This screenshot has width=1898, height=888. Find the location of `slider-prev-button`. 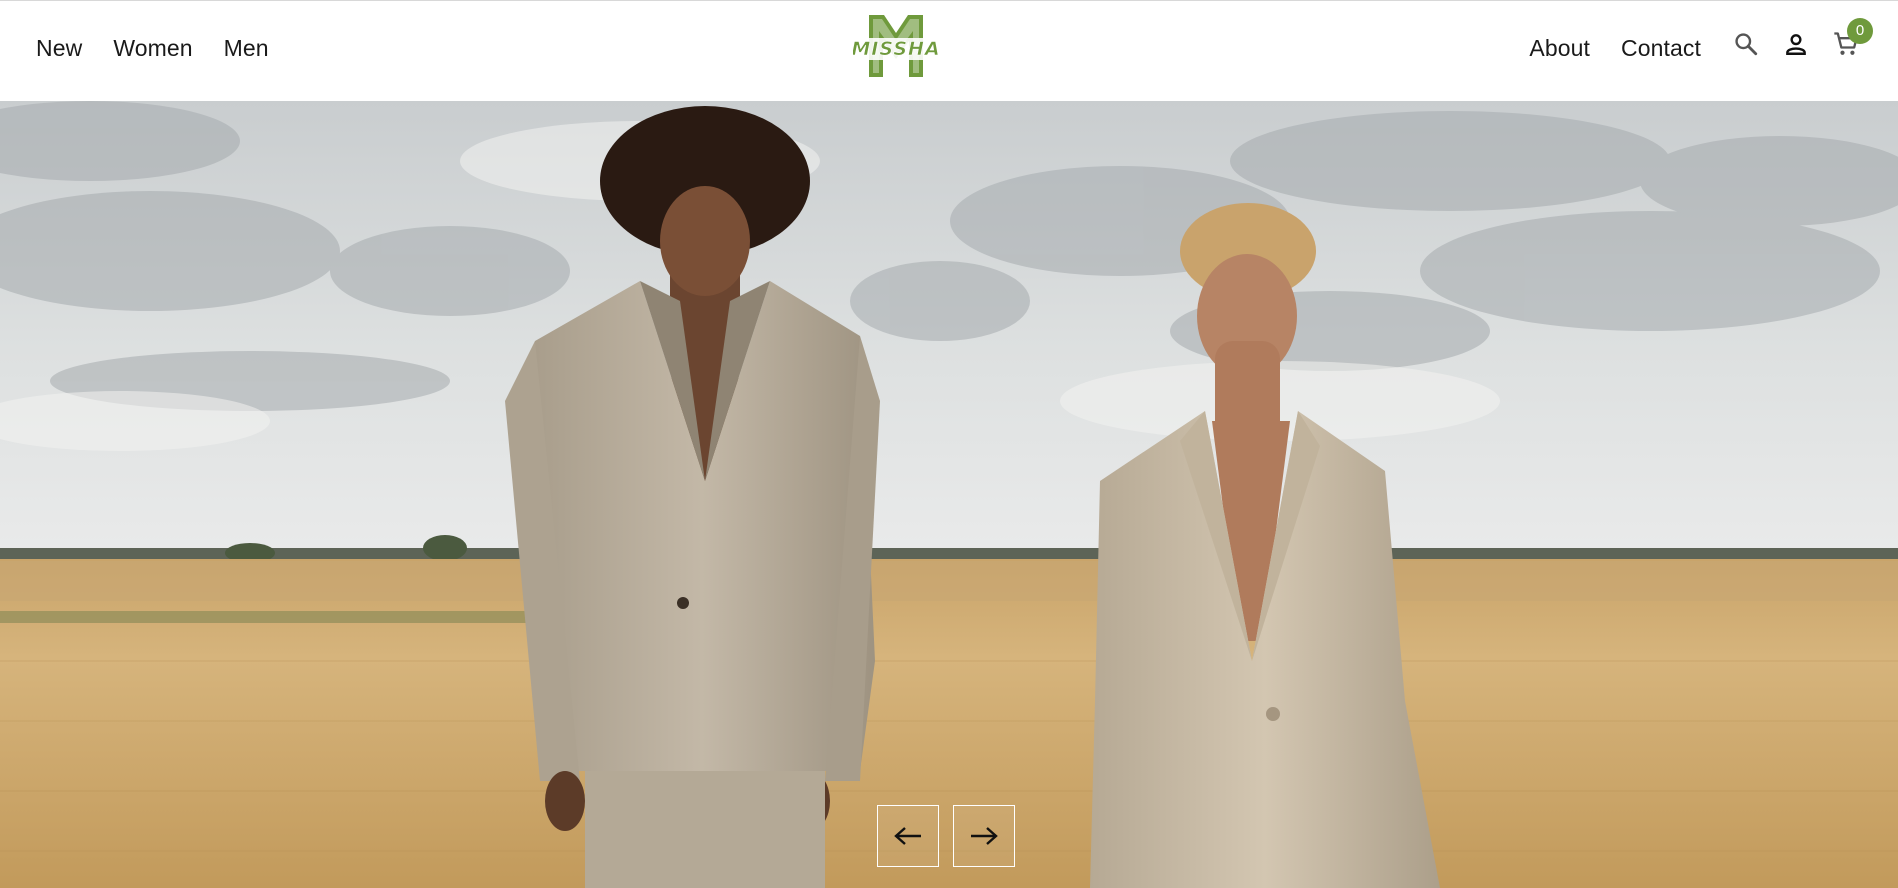

slider-prev-button is located at coordinates (908, 836).